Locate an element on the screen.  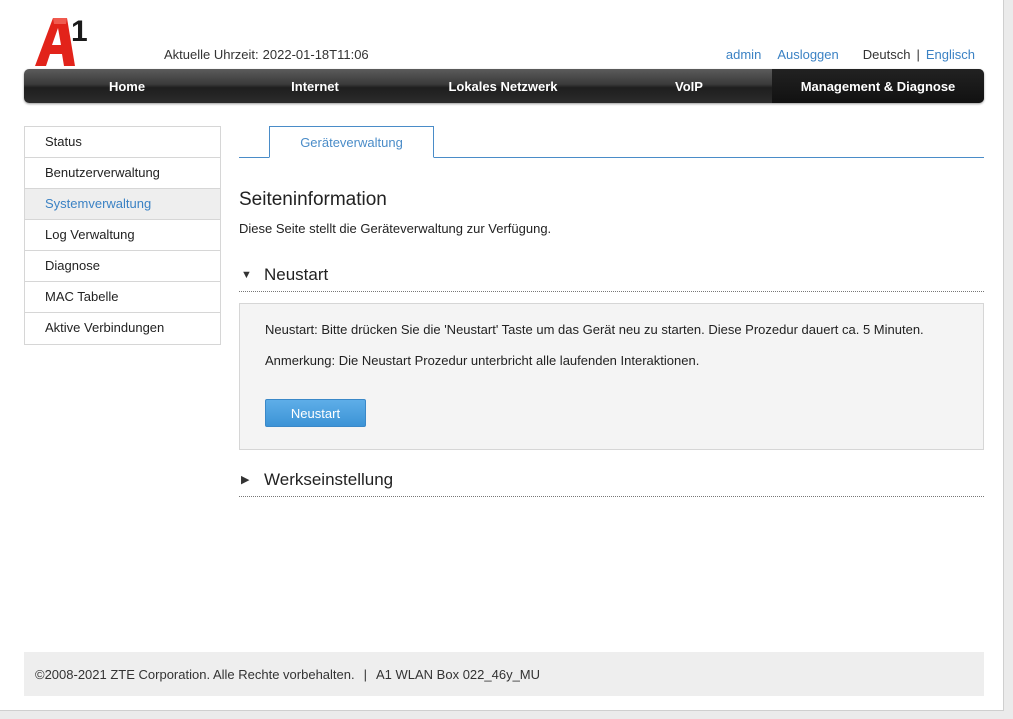
tab-device-management: Geräteverwaltung is located at coordinates (351, 142).